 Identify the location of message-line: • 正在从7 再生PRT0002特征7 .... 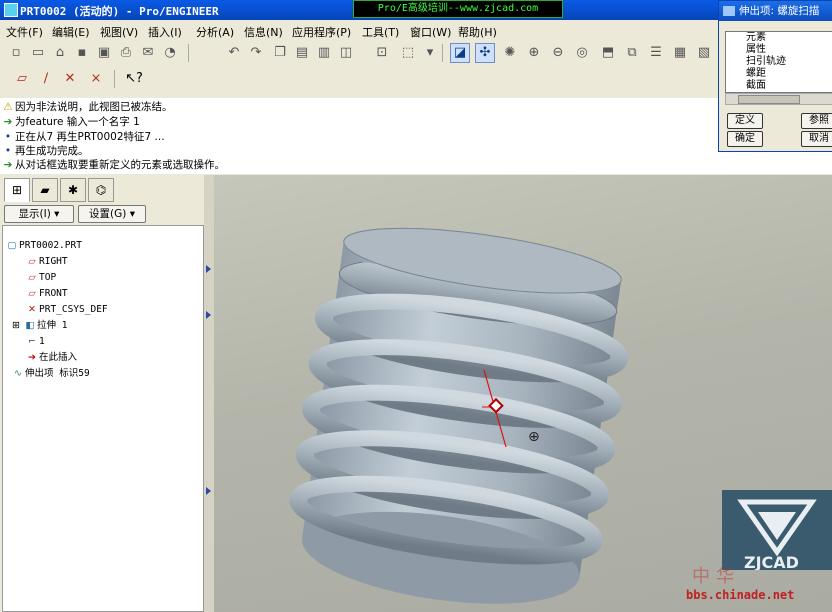
(83, 137).